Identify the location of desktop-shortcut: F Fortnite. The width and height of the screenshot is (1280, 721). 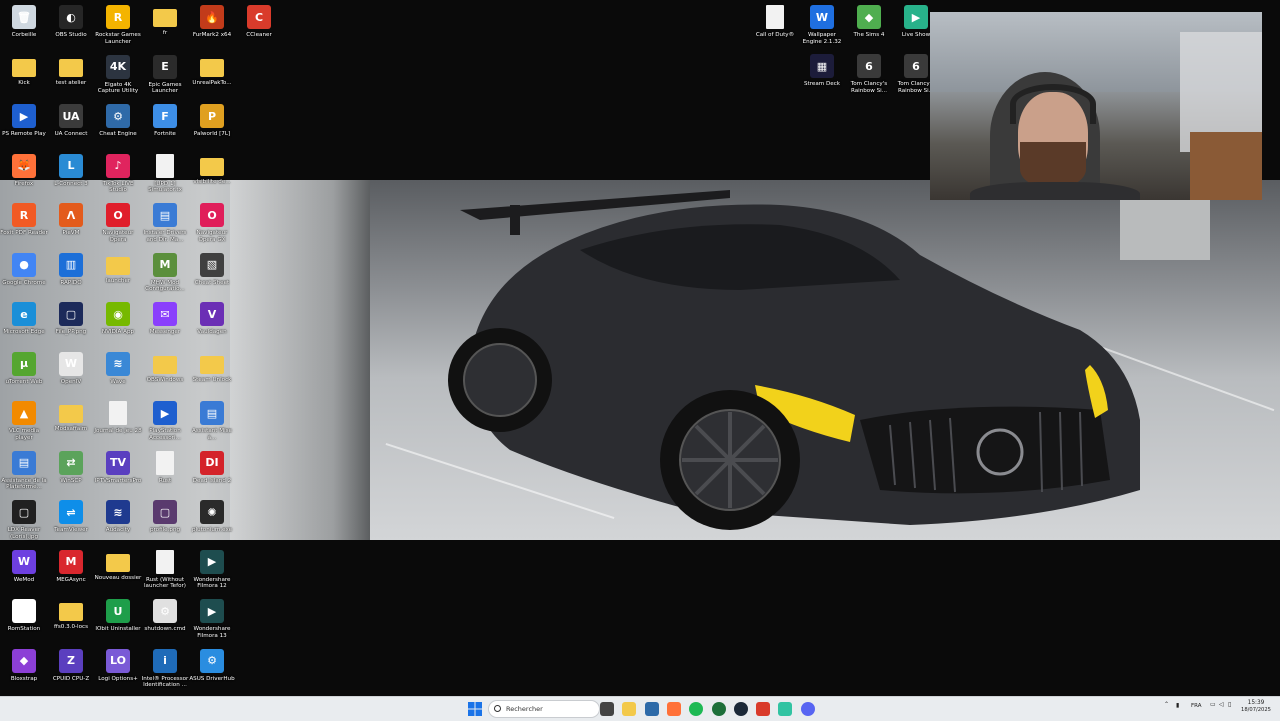
(165, 120).